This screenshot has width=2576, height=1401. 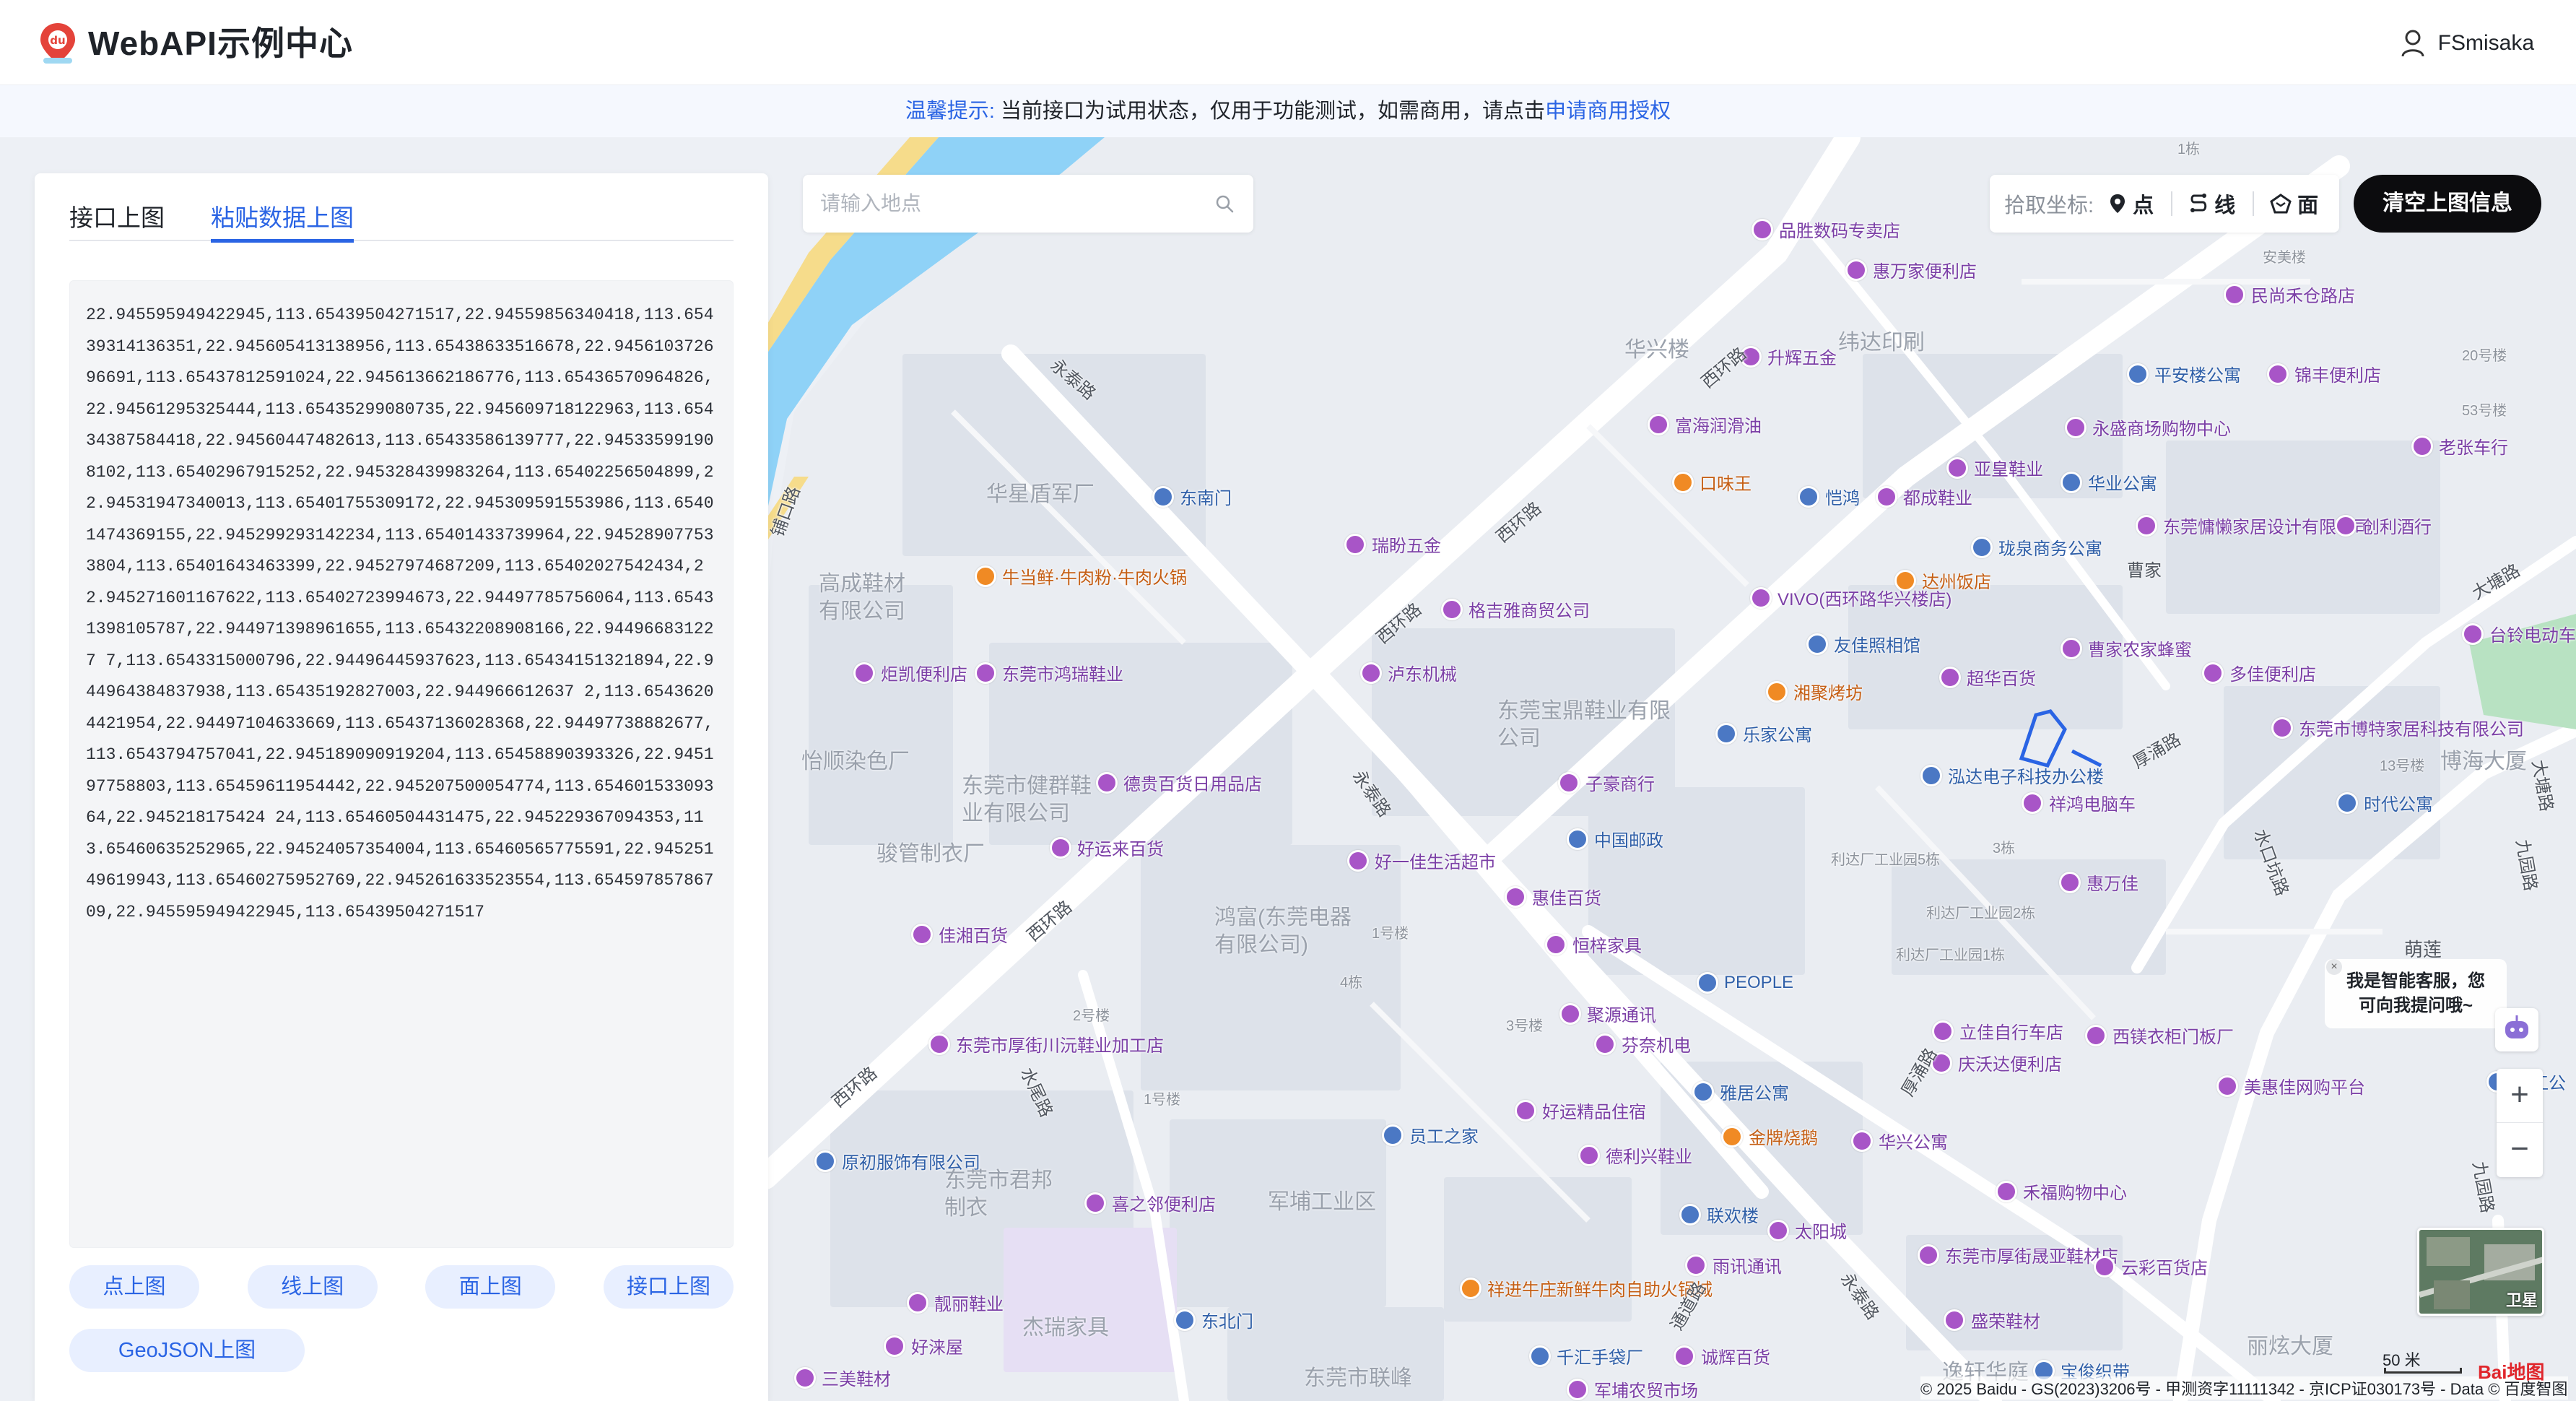 What do you see at coordinates (1608, 111) in the screenshot?
I see `commercial-license-link: 申请商用授权` at bounding box center [1608, 111].